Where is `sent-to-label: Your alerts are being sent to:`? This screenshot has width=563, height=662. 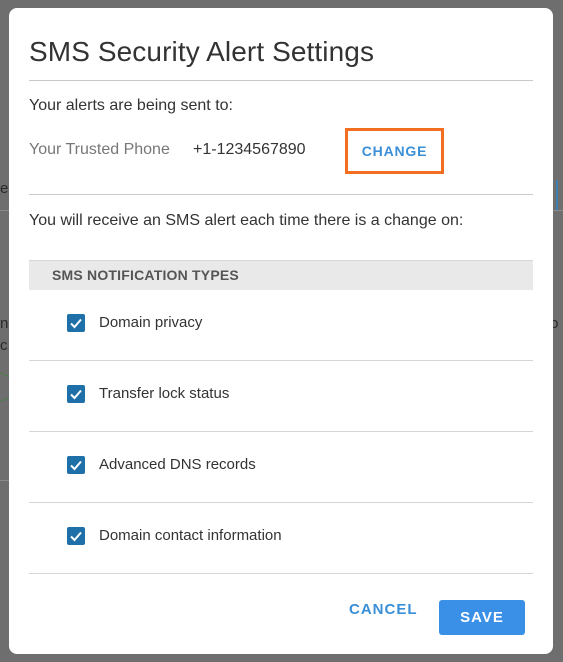 sent-to-label: Your alerts are being sent to: is located at coordinates (131, 105).